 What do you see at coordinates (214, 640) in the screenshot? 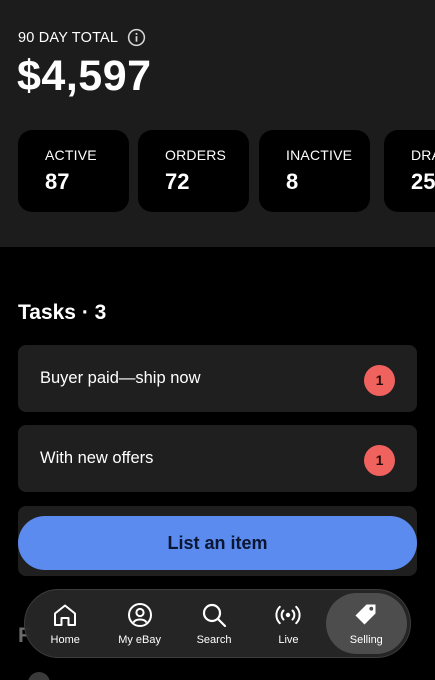
I see `tab-label: Search` at bounding box center [214, 640].